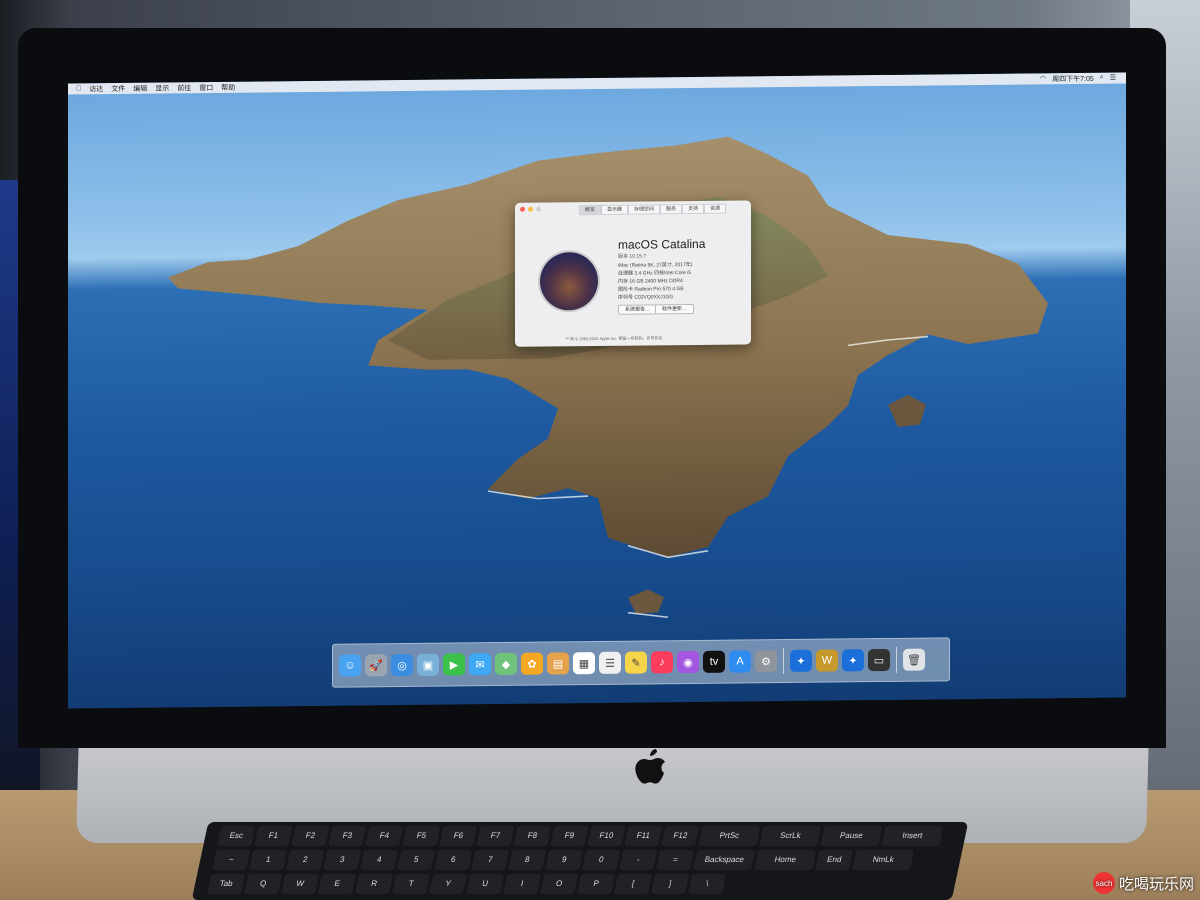 The height and width of the screenshot is (900, 1200). What do you see at coordinates (643, 836) in the screenshot?
I see `key: F11` at bounding box center [643, 836].